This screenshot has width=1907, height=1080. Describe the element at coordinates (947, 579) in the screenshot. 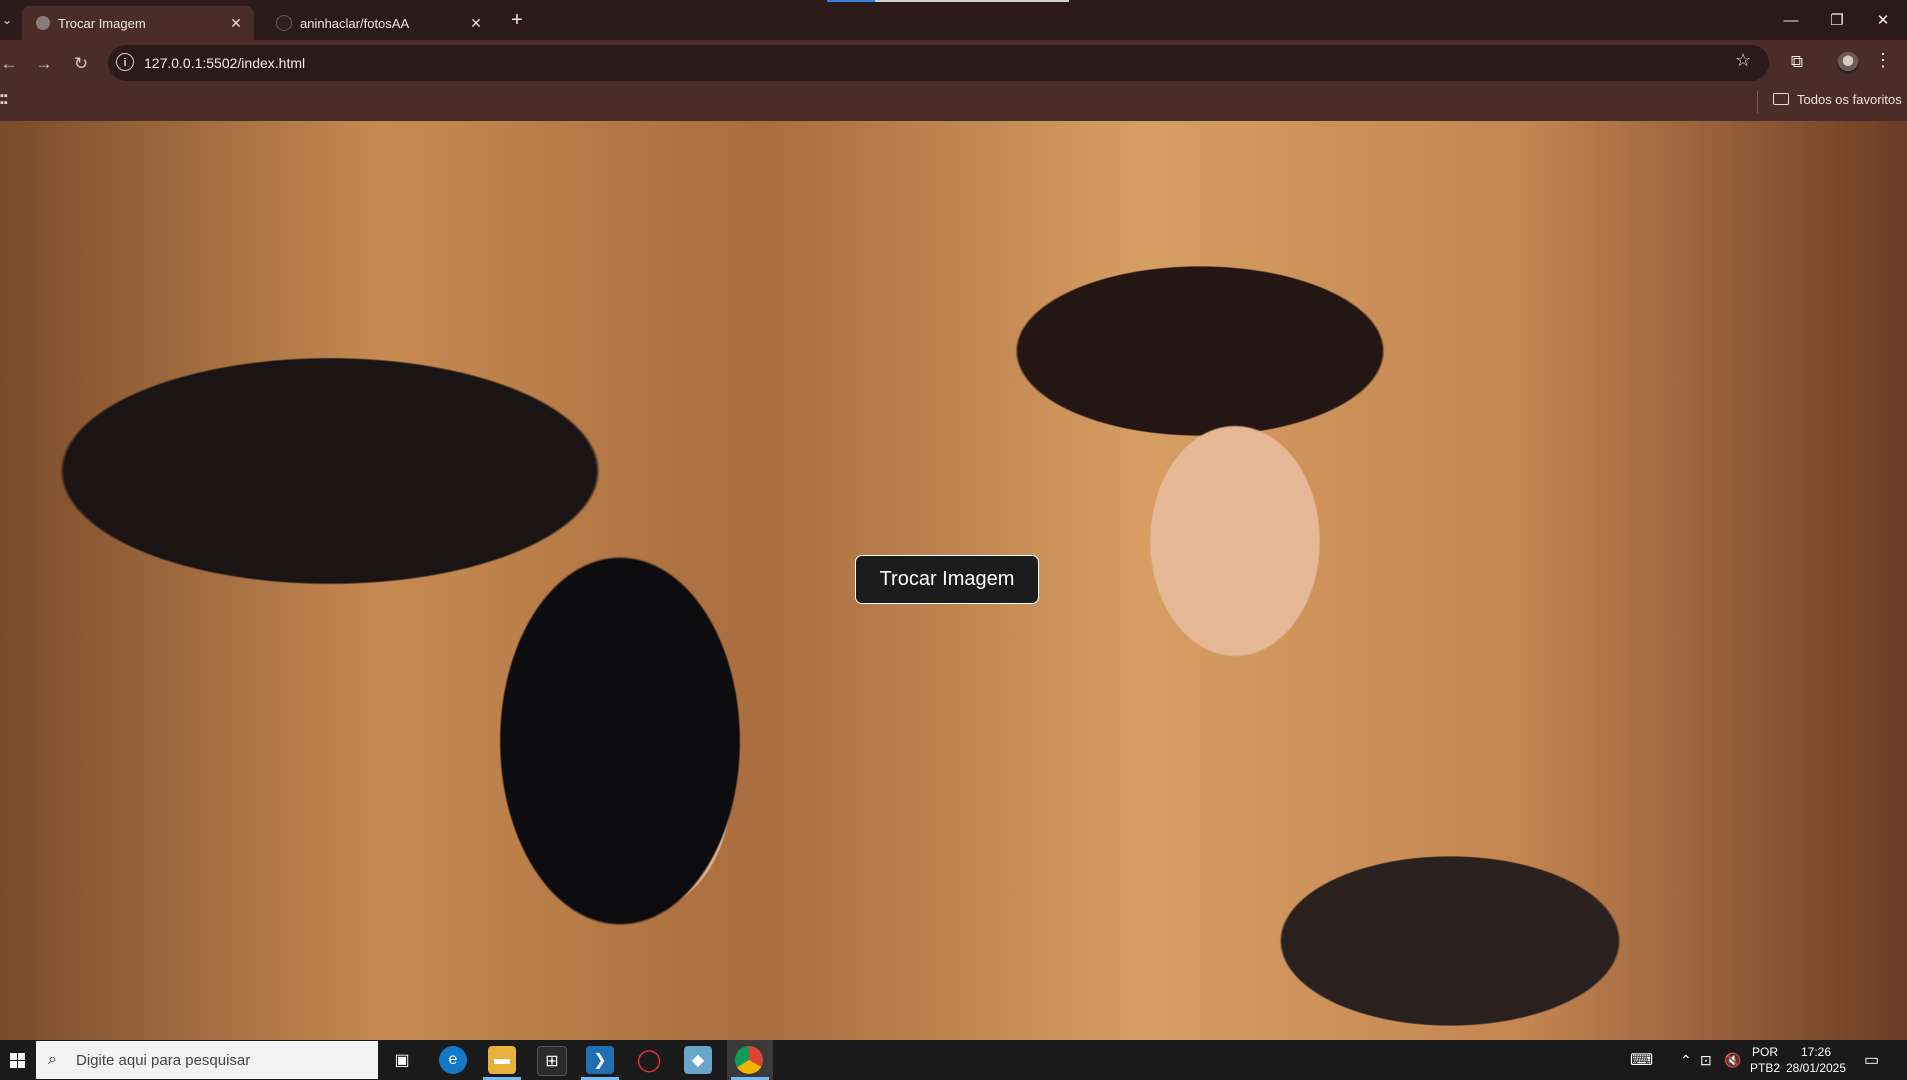

I see `swap-image-button: Trocar Imagem` at that location.